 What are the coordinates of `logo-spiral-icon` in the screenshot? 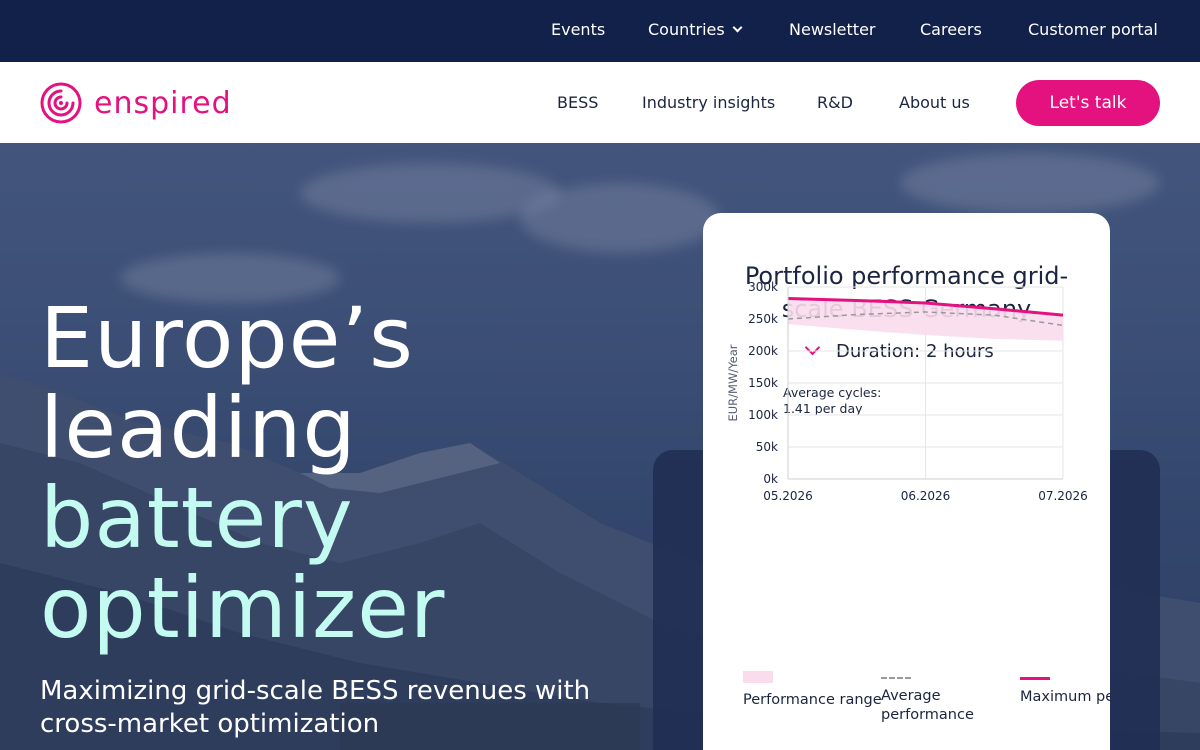 It's located at (61, 103).